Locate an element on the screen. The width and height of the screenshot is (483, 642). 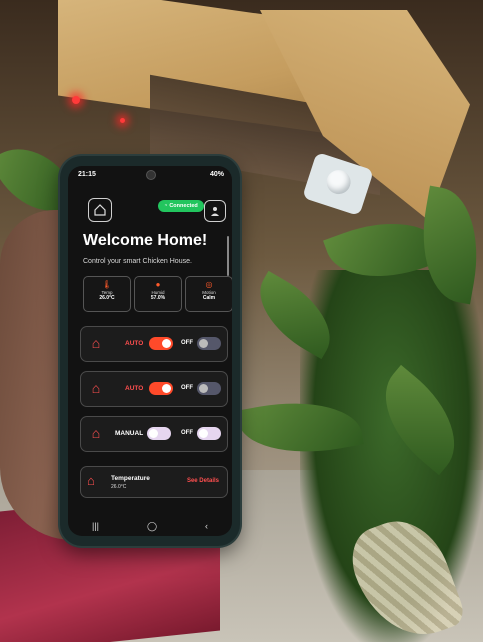
status-bar: 21:15 40% is located at coordinates (150, 175).